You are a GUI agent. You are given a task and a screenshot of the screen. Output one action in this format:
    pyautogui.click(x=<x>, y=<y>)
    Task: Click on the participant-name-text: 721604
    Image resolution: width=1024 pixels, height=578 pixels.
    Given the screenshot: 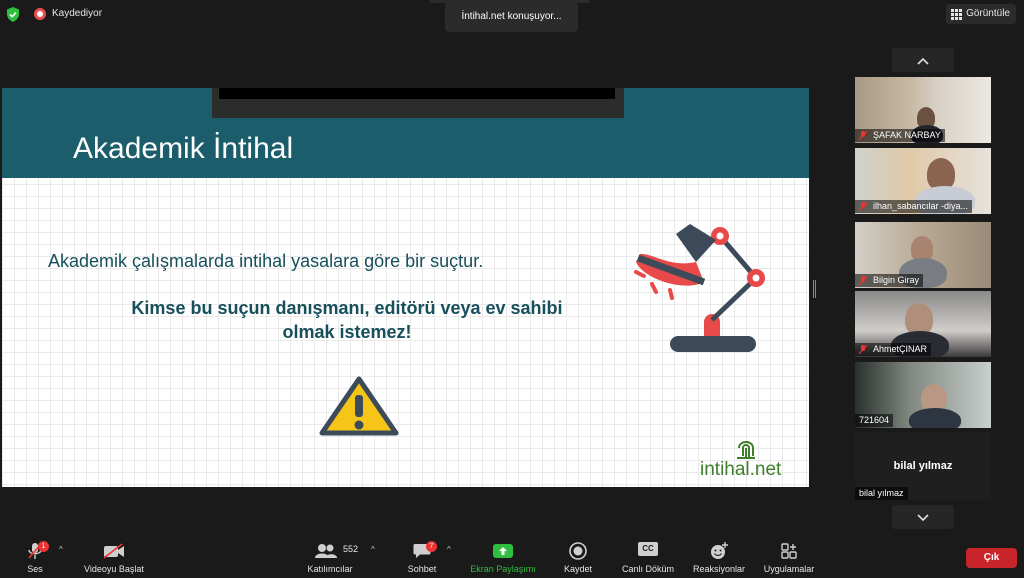 What is the action you would take?
    pyautogui.click(x=874, y=420)
    